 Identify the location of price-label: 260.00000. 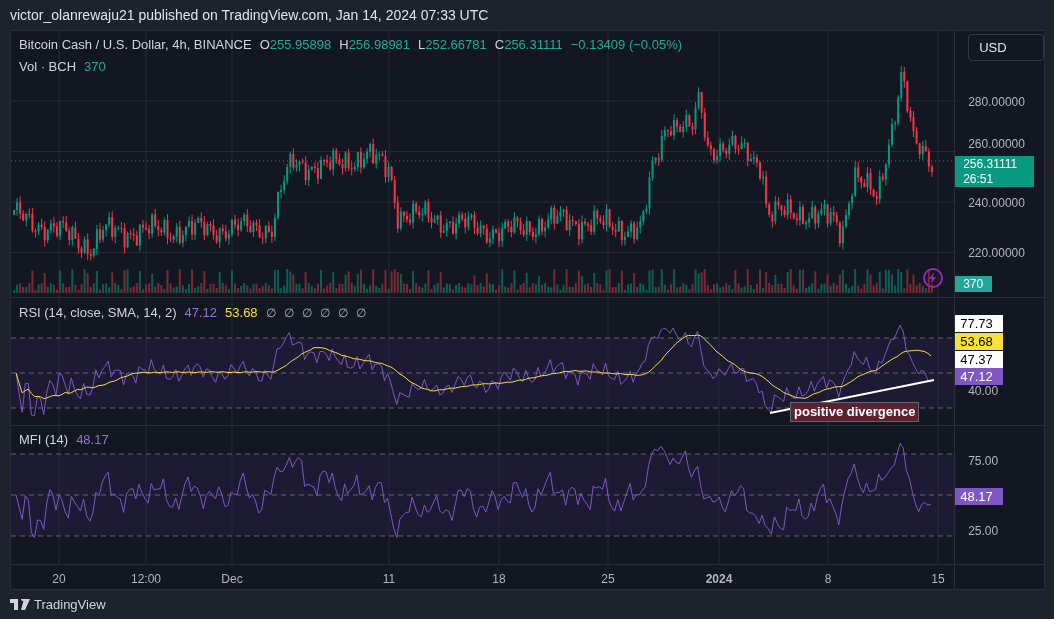
(996, 144).